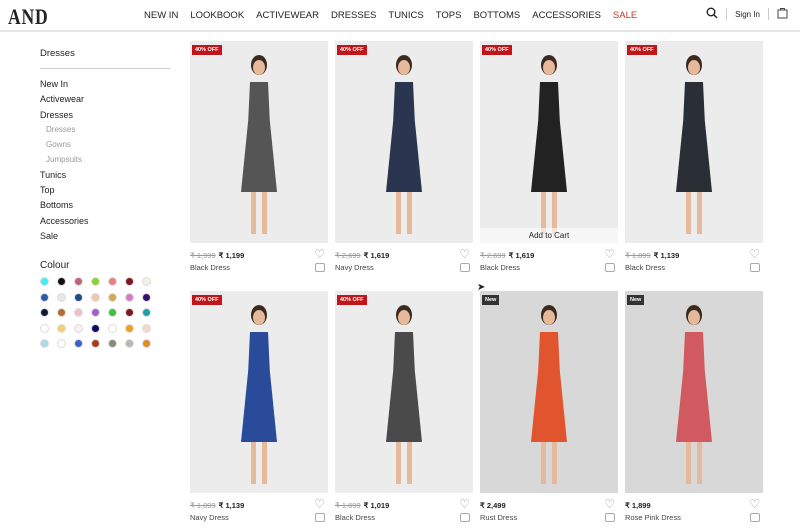 The image size is (800, 528). Describe the element at coordinates (549, 517) in the screenshot. I see `product-name: Rust Dress` at that location.